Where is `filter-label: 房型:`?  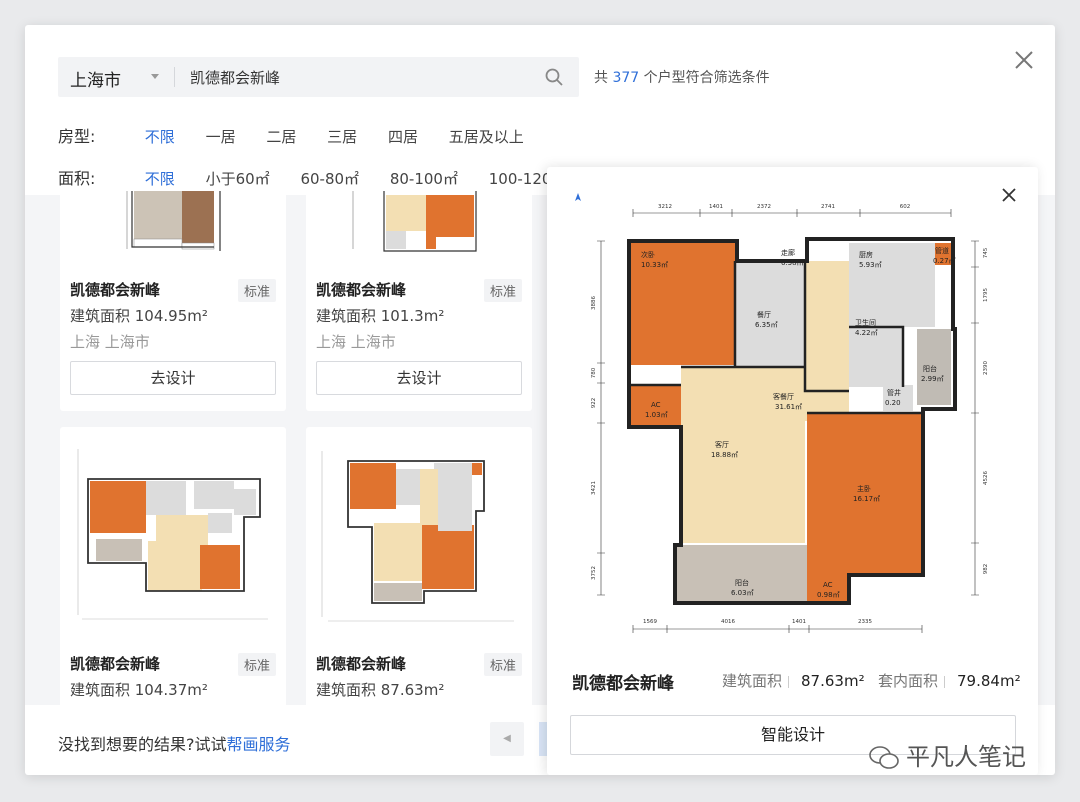
filter-label: 房型: is located at coordinates (77, 136).